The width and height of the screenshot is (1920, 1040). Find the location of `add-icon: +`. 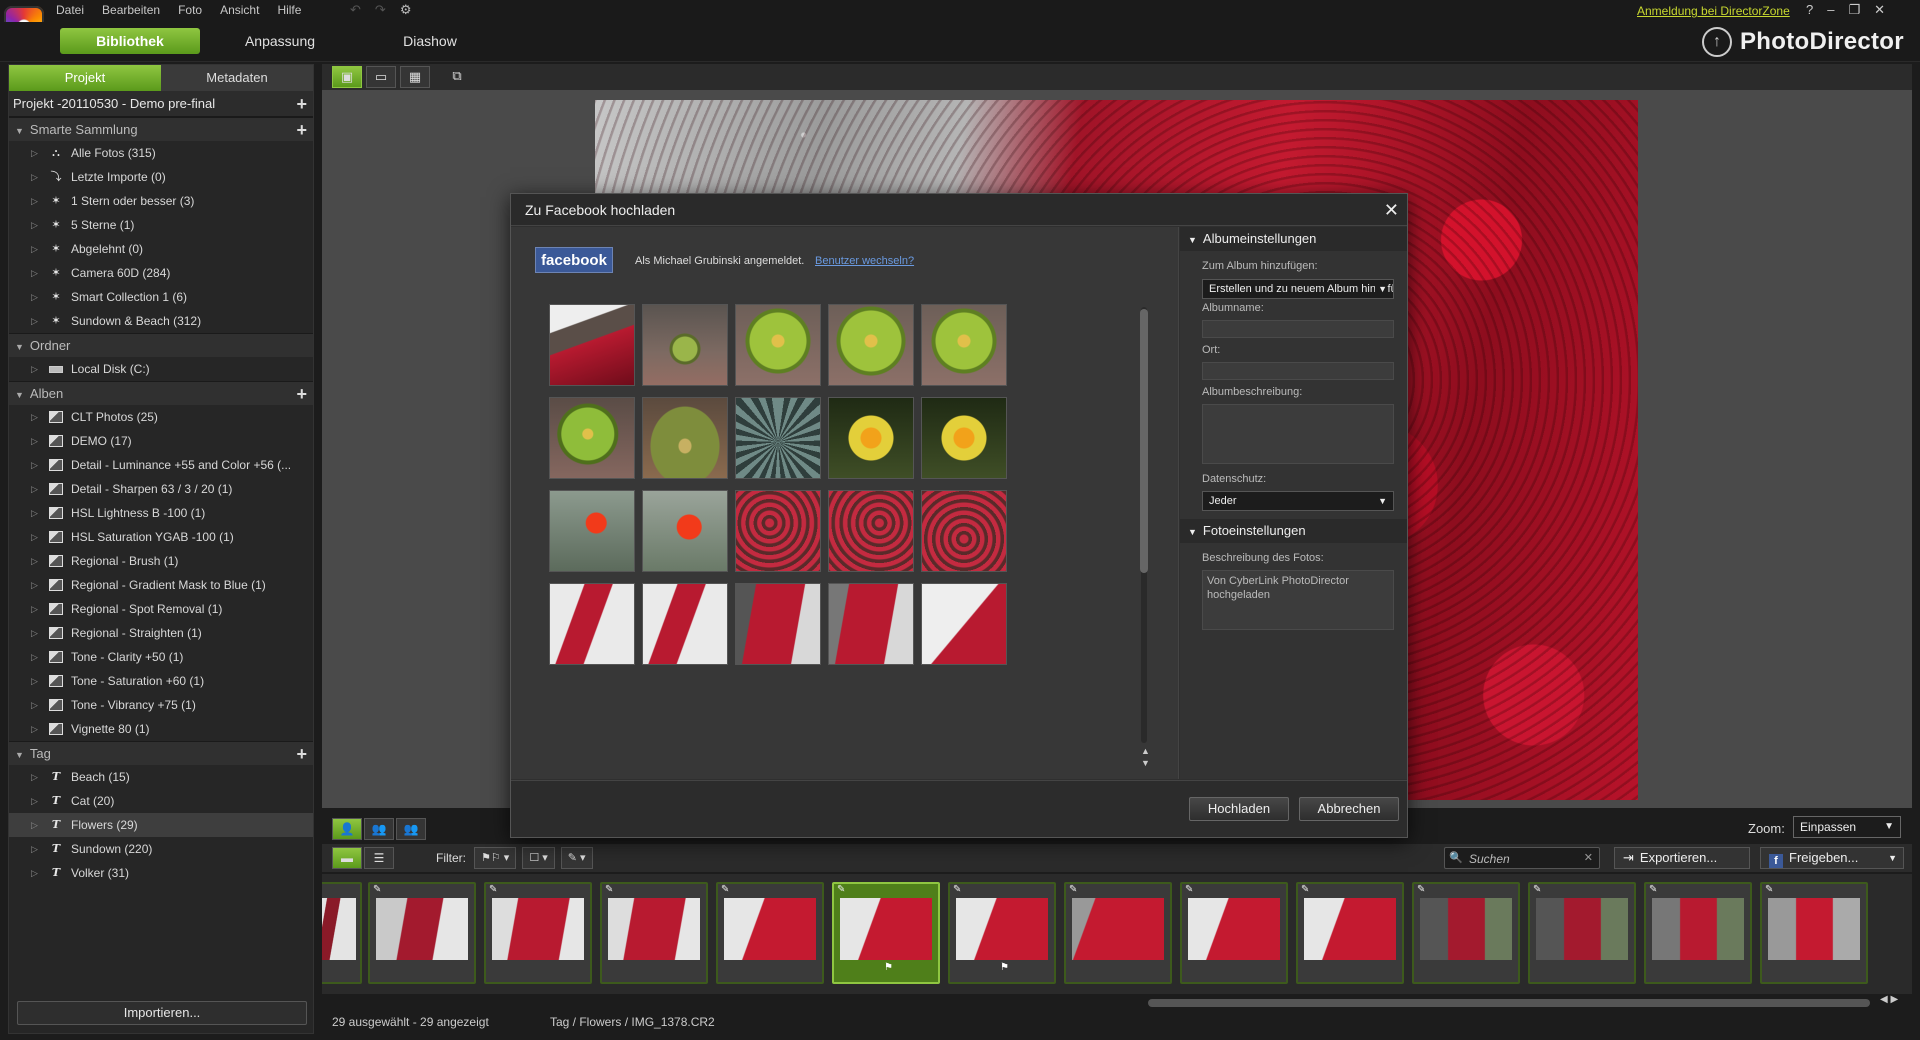

add-icon: + is located at coordinates (301, 104).